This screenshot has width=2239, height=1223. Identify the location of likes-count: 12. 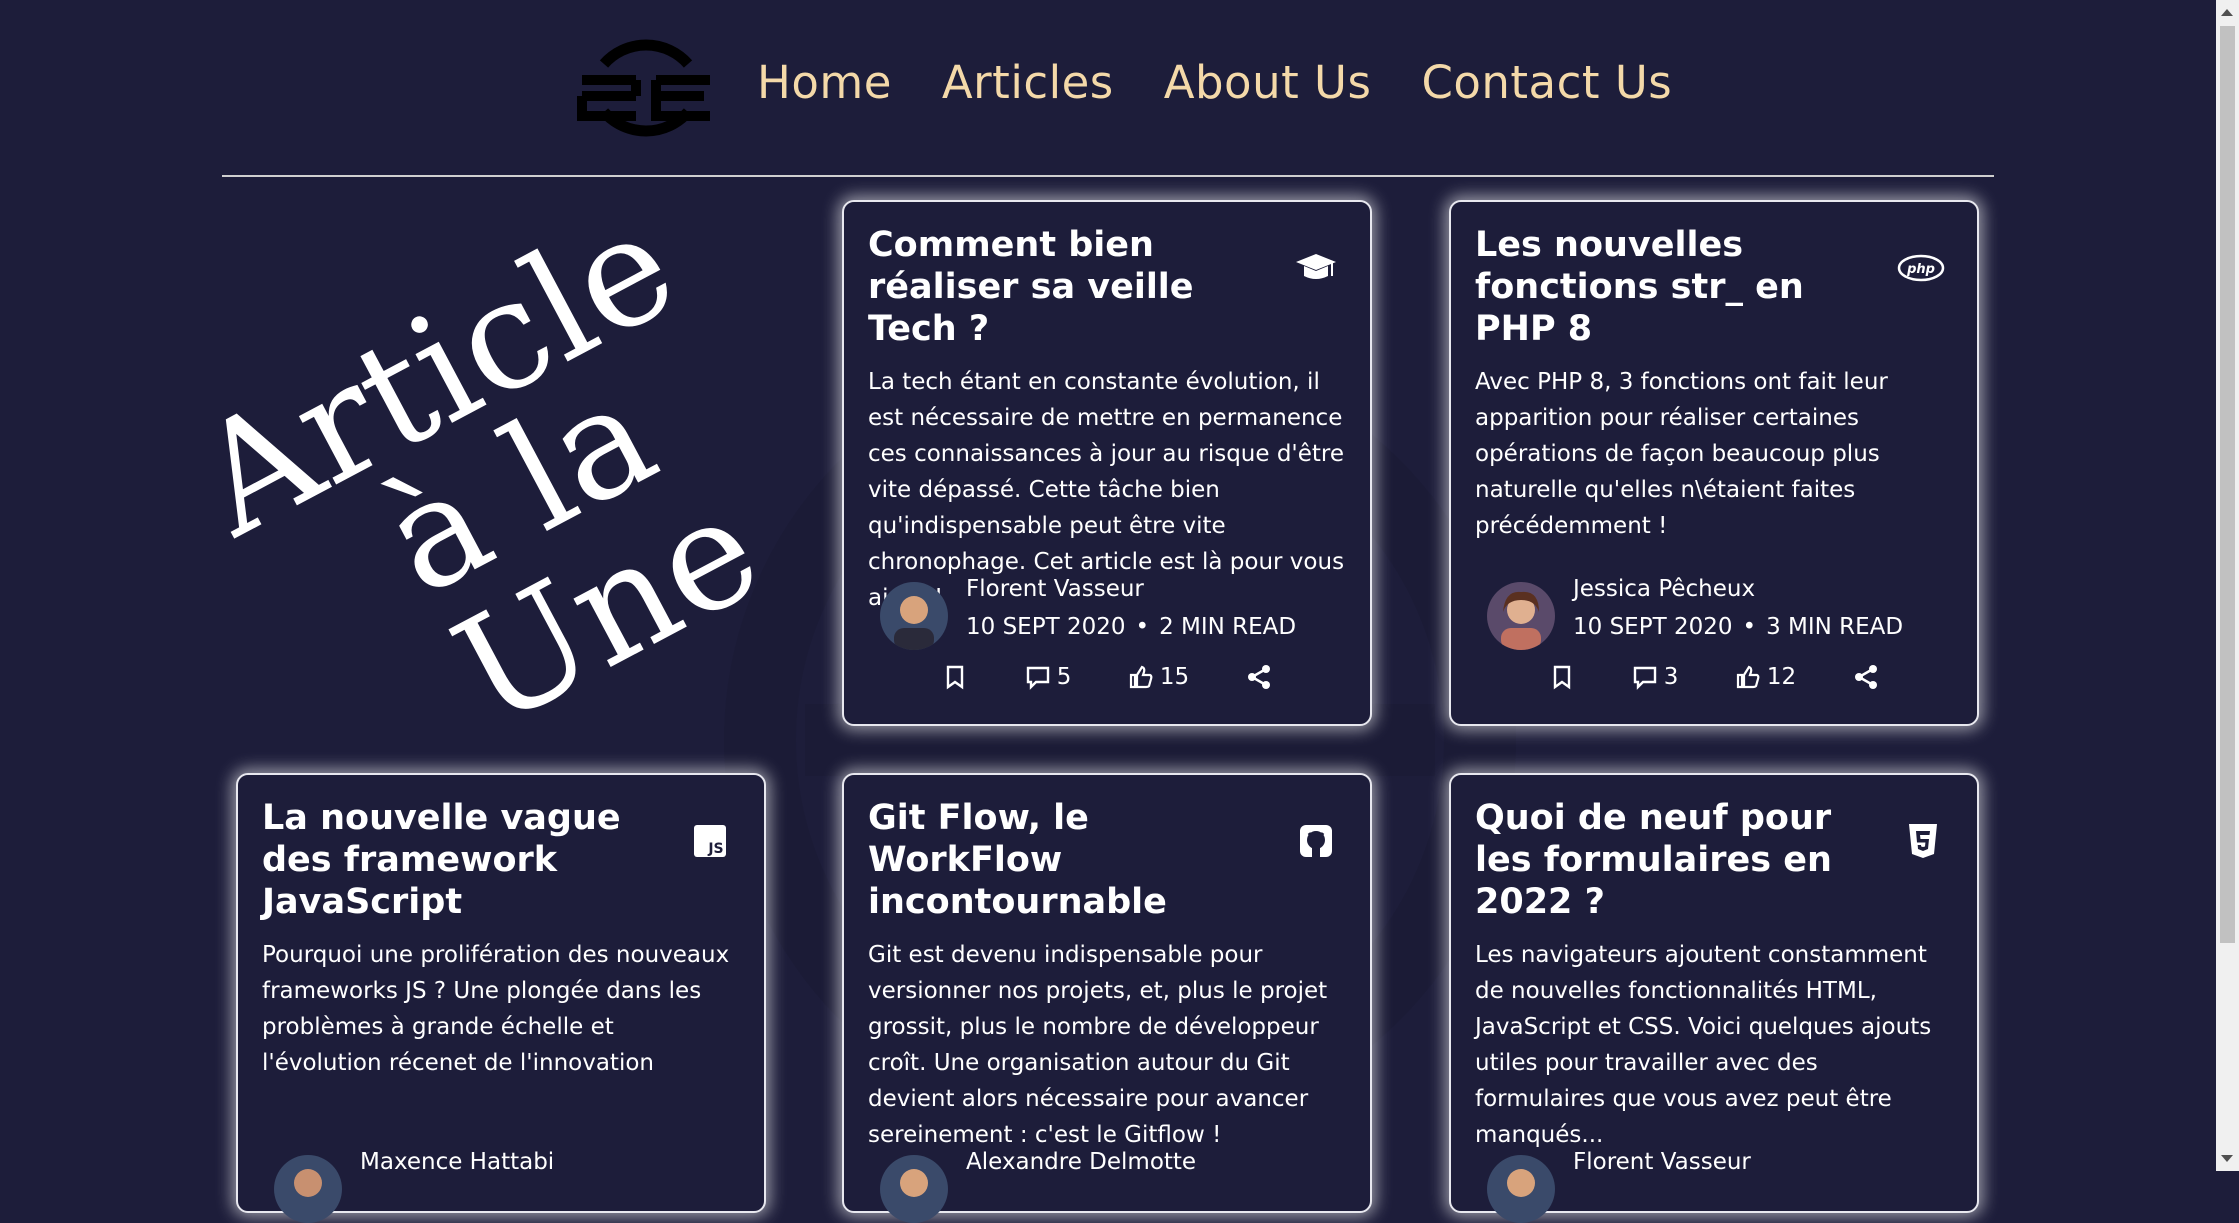
(1781, 677).